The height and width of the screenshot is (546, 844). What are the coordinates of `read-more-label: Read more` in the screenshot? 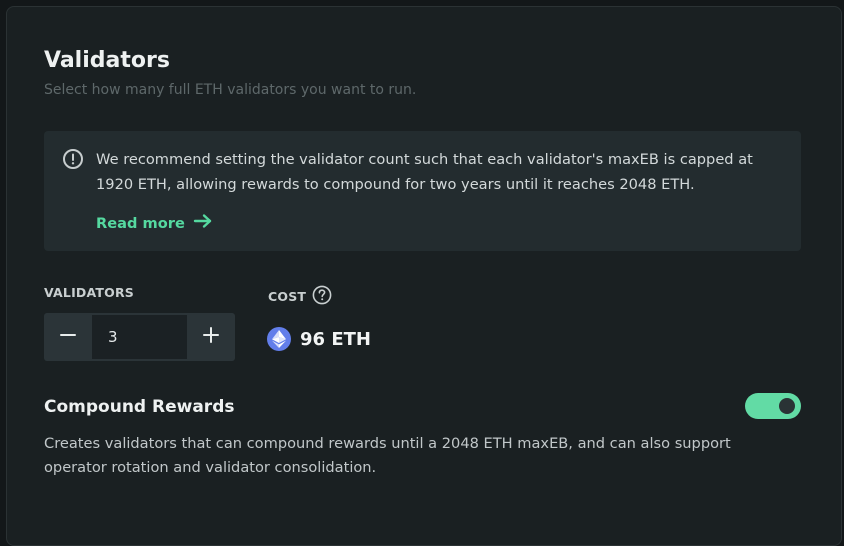 It's located at (140, 223).